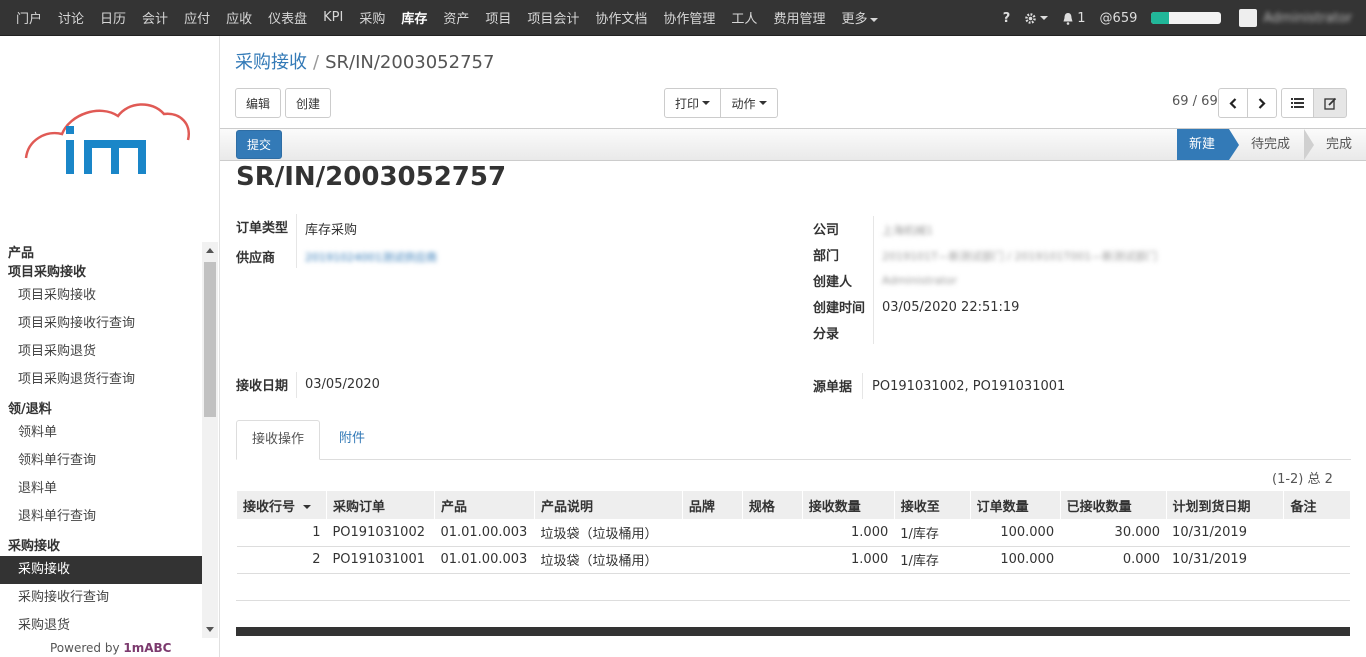 Image resolution: width=1366 pixels, height=657 pixels. I want to click on sidebar-item: 项目采购退货行查询, so click(101, 380).